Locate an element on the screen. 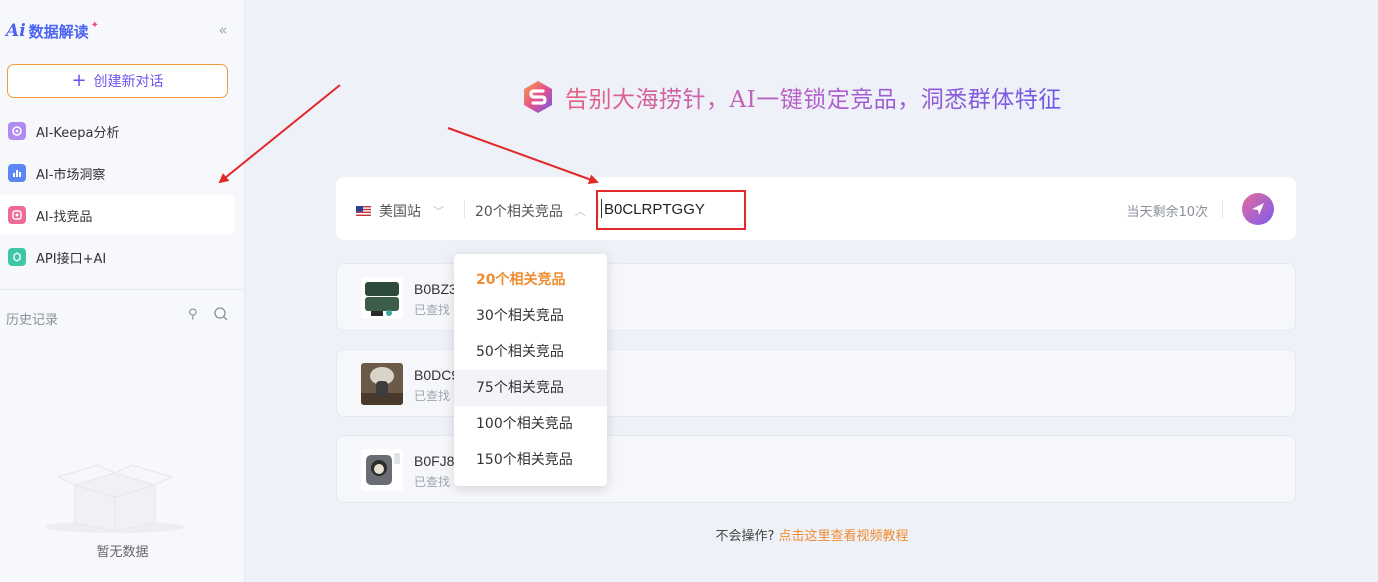  search-bar: 美国站 ﹀ 20个相关竞品 ︿ 当天剩余10次 is located at coordinates (816, 208).